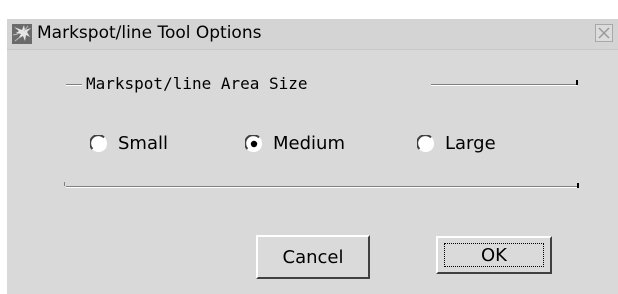 The image size is (618, 294). Describe the element at coordinates (312, 34) in the screenshot. I see `title-bar: Markspot/line Tool Options` at that location.